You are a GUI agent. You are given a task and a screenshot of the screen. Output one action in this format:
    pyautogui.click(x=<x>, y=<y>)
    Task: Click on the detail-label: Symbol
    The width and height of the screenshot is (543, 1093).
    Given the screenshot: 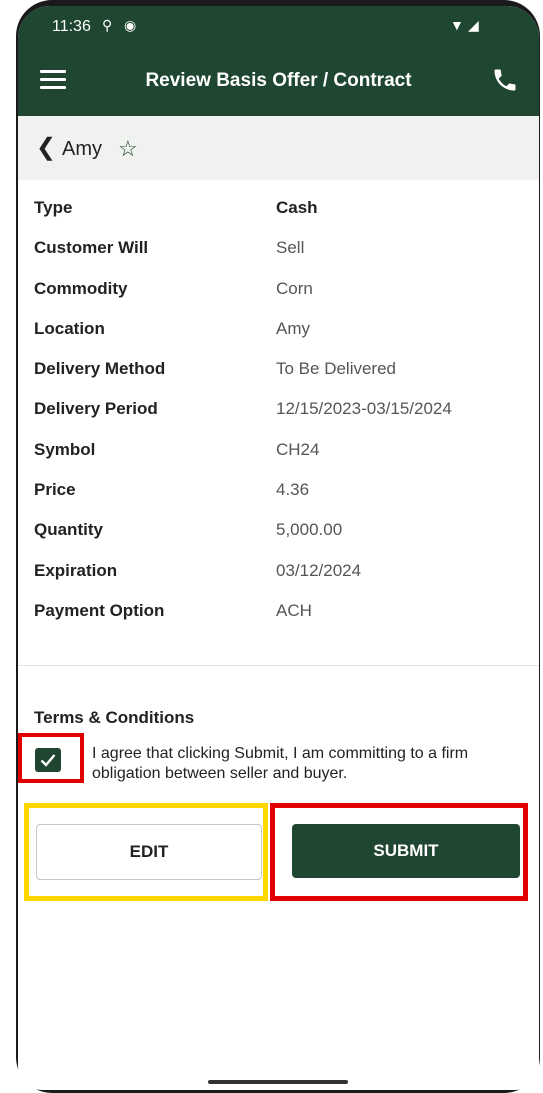 What is the action you would take?
    pyautogui.click(x=65, y=449)
    